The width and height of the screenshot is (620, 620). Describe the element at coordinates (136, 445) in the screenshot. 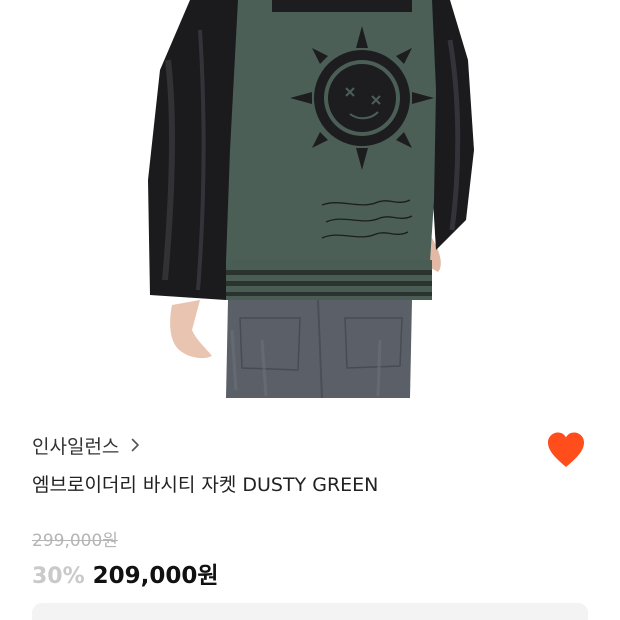

I see `chevron-right-icon` at that location.